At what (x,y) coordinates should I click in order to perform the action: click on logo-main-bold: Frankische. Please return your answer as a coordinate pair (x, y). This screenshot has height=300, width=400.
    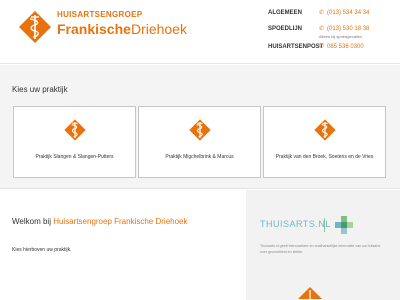
    Looking at the image, I should click on (94, 29).